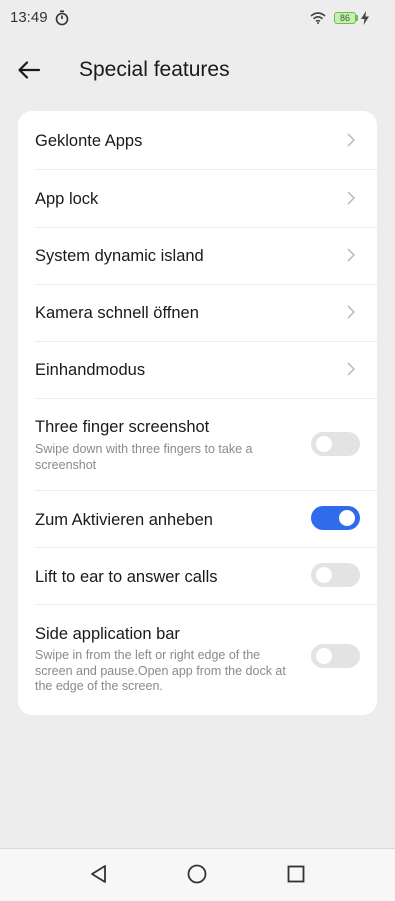 The width and height of the screenshot is (395, 901). Describe the element at coordinates (318, 18) in the screenshot. I see `wifi-icon` at that location.